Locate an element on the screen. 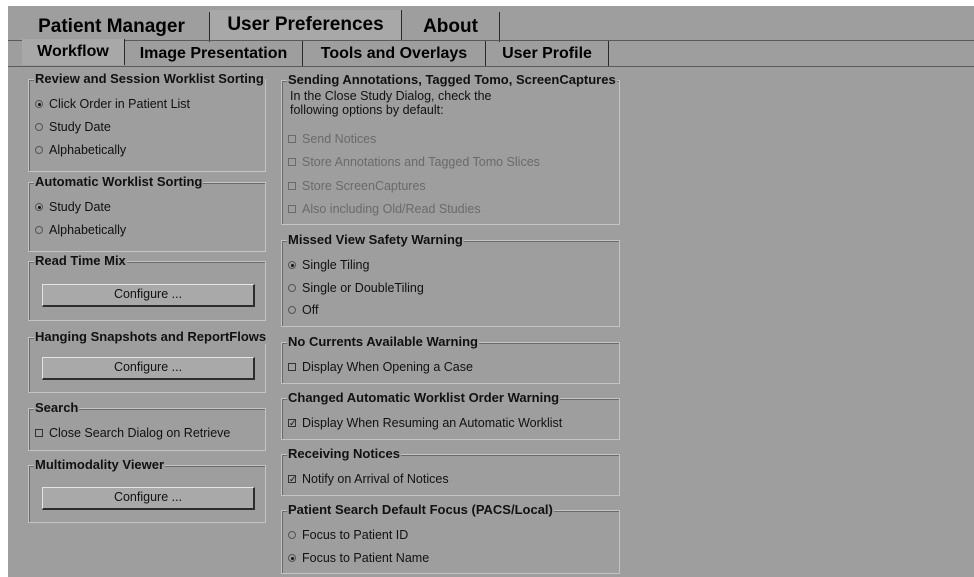 The height and width of the screenshot is (577, 974). radio-off: Off is located at coordinates (303, 310).